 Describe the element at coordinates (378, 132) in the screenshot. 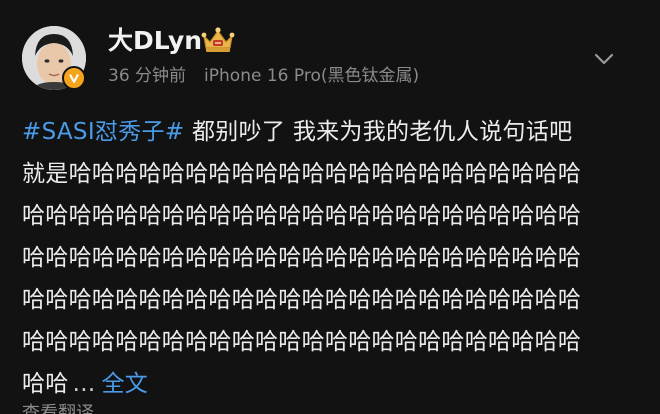

I see `content-text: 都别吵了 我来为我的老仇人说句话吧` at that location.